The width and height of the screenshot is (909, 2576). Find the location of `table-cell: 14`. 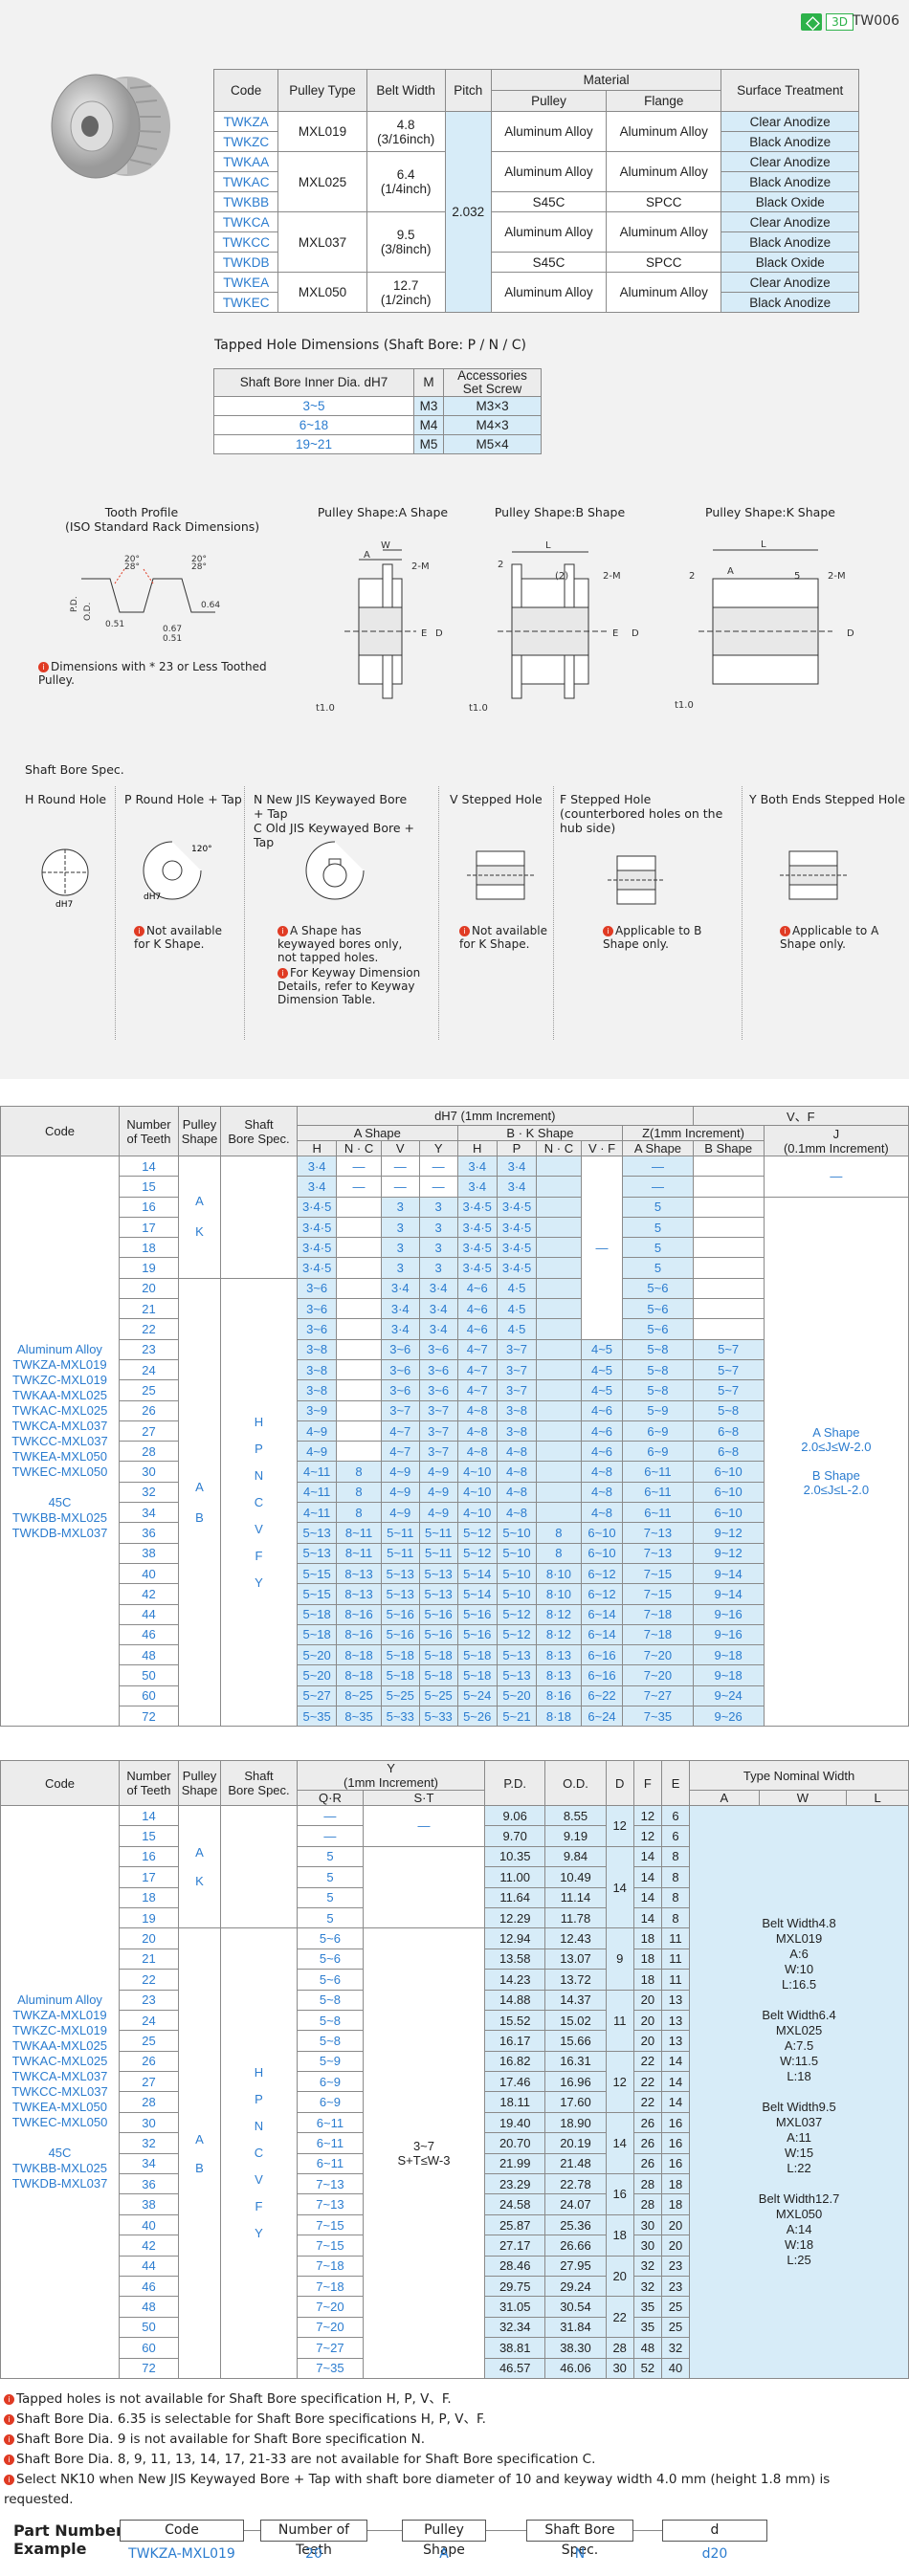

table-cell: 14 is located at coordinates (647, 1877).